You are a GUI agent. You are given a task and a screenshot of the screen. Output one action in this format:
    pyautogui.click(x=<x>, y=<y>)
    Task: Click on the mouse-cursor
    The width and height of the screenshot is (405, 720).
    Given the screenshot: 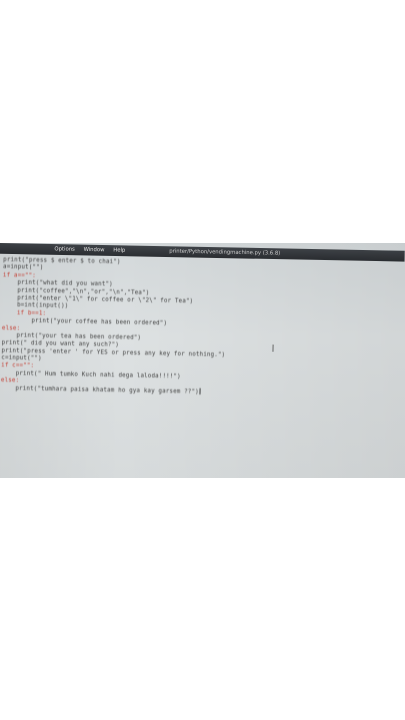 What is the action you would take?
    pyautogui.click(x=273, y=348)
    